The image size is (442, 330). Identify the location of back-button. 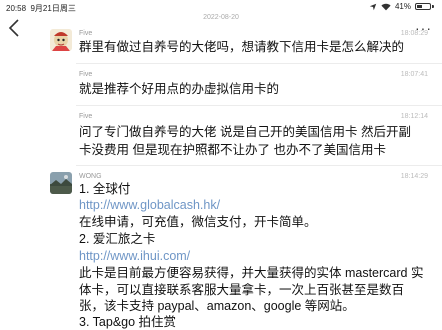
(18, 29).